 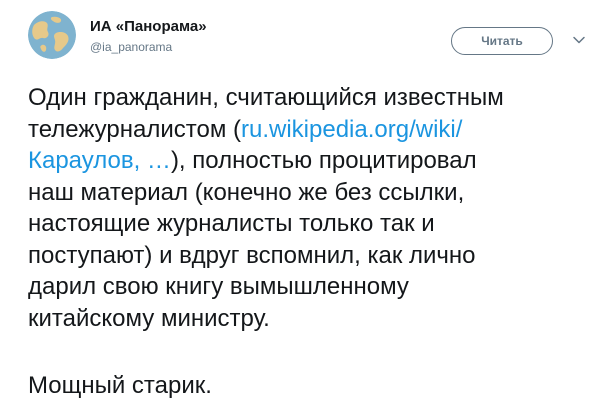 I want to click on chevron-down-icon, so click(x=579, y=40).